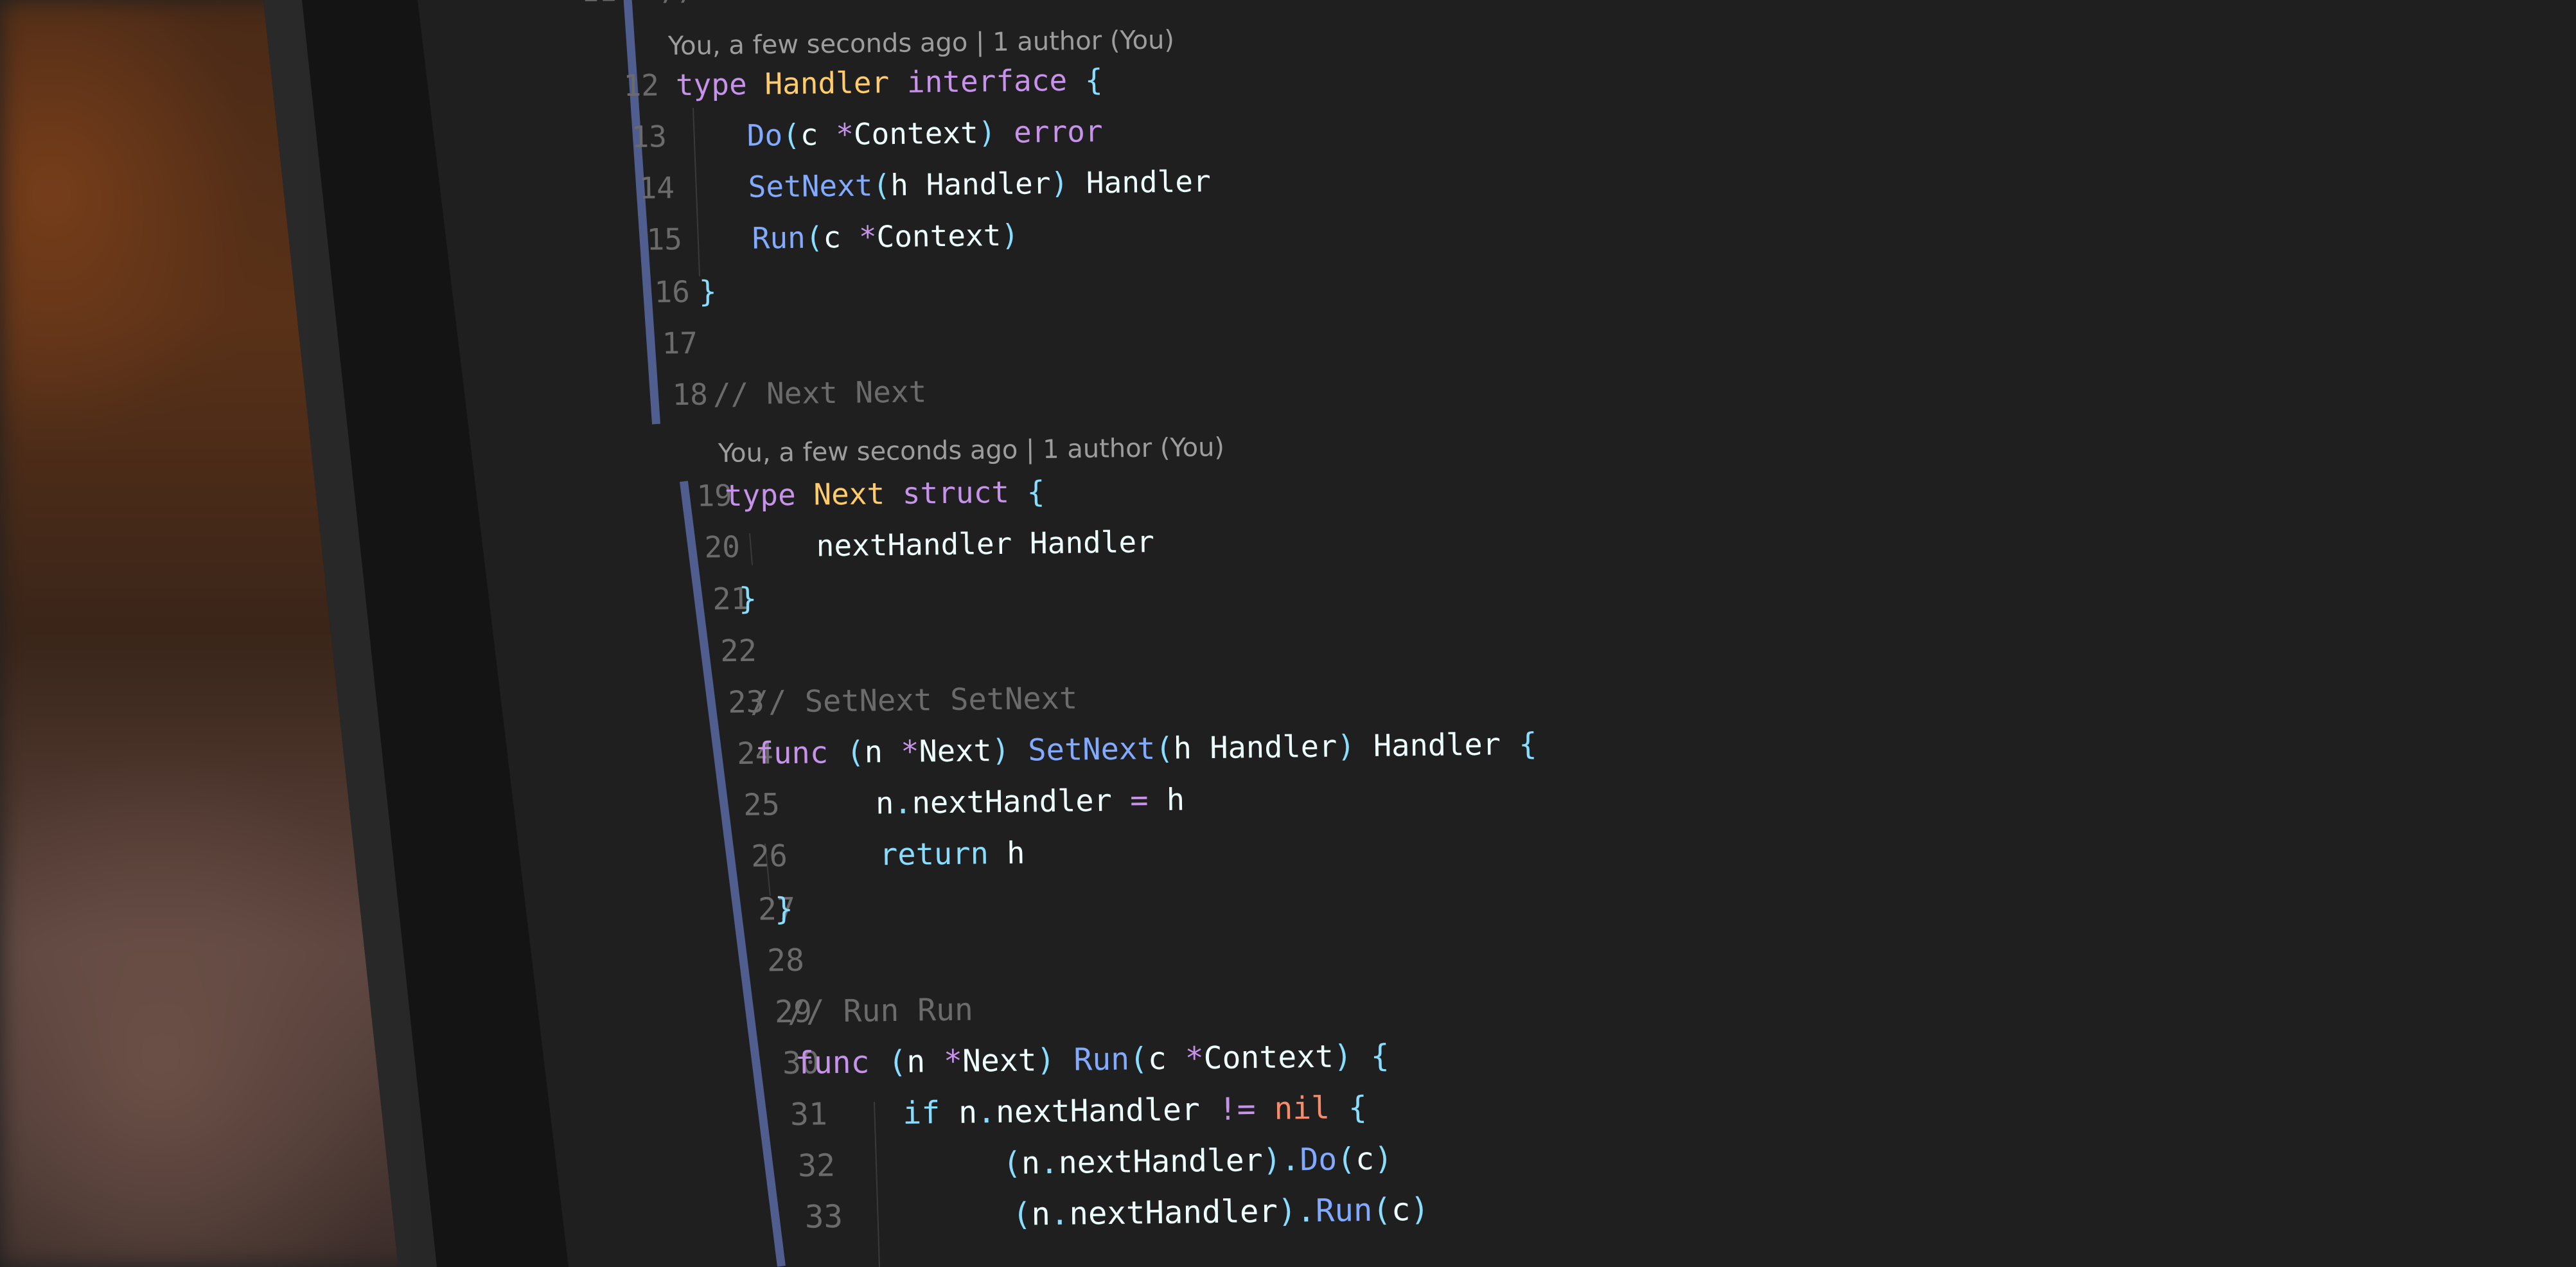  I want to click on code-token: nextHandler Handler, so click(950, 544).